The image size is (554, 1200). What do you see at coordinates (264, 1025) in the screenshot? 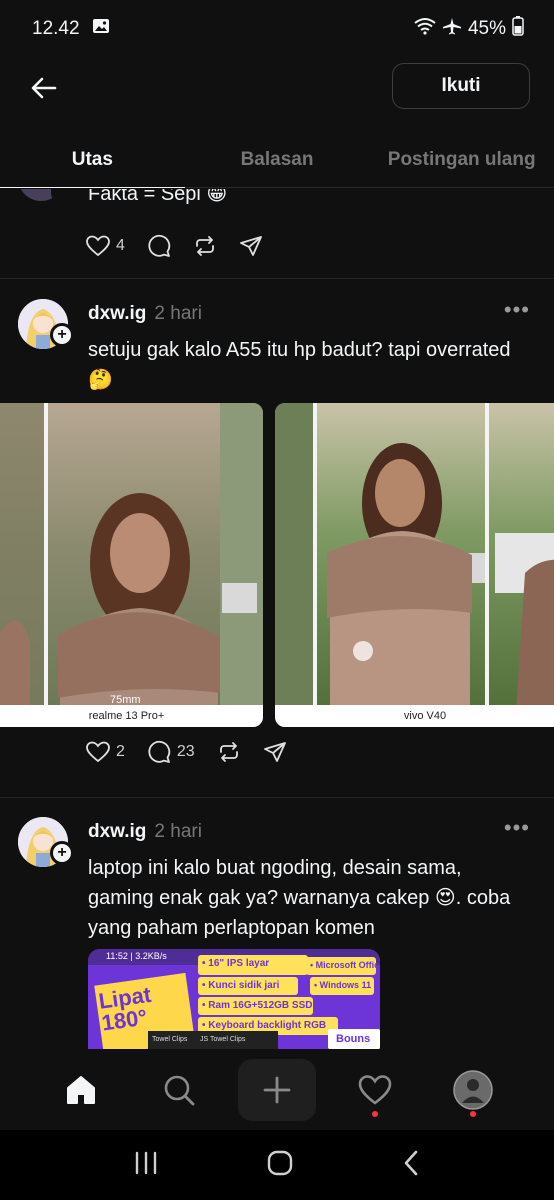
I see `image-spec-text: • Keyboard backlight RGB` at bounding box center [264, 1025].